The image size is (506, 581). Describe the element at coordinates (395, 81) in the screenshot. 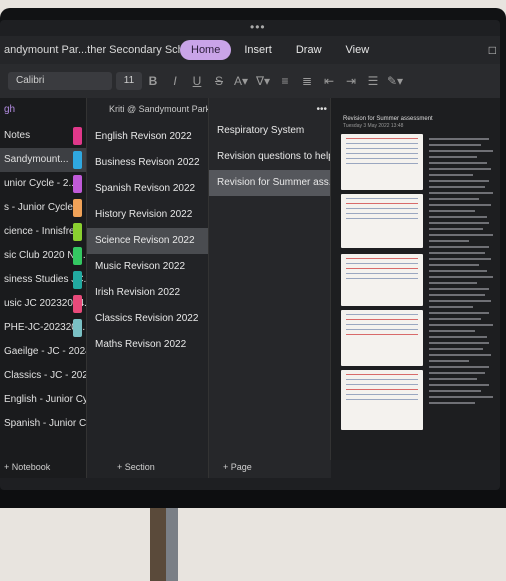

I see `style-icon: ✎▾` at that location.